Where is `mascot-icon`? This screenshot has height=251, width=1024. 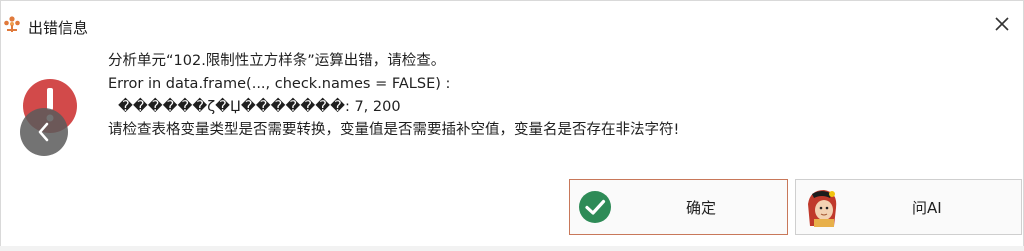 mascot-icon is located at coordinates (822, 208).